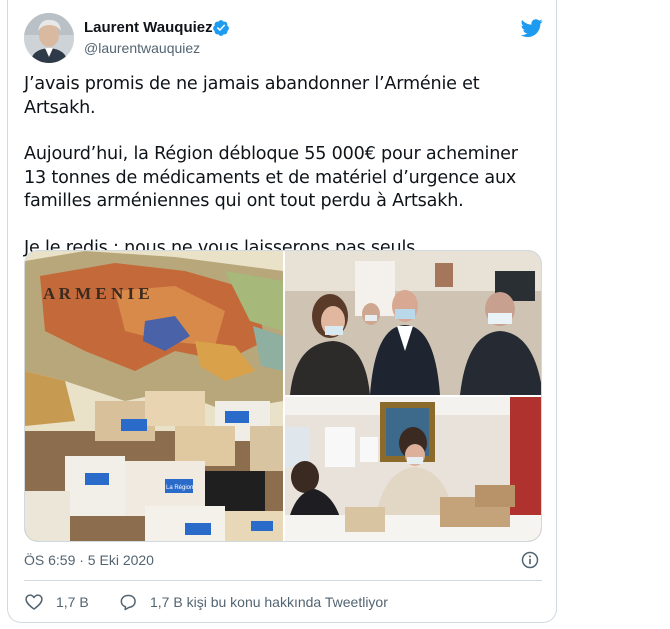 This screenshot has height=629, width=670. I want to click on author-handle: @laurentwauquiez, so click(142, 48).